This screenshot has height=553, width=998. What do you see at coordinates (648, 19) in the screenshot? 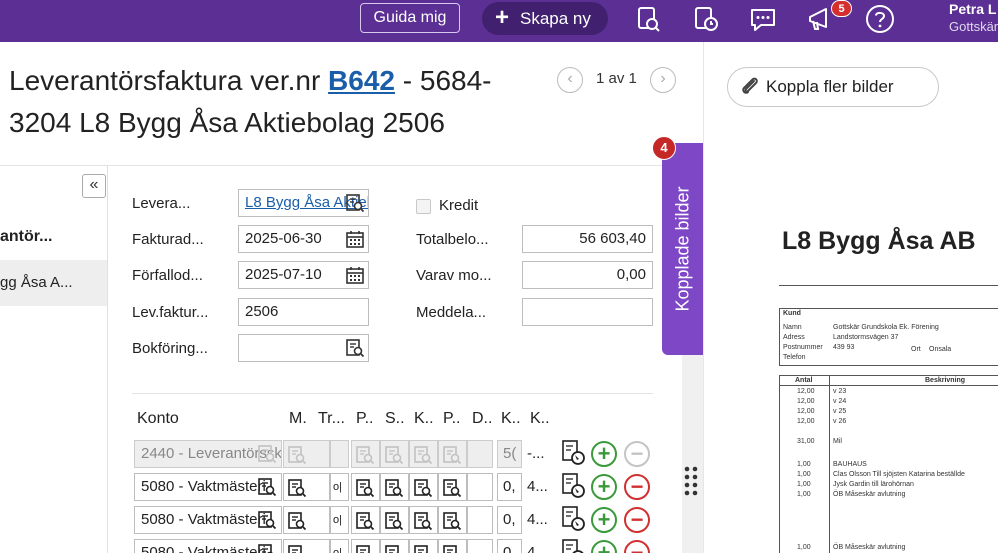
I see `document-search-icon` at bounding box center [648, 19].